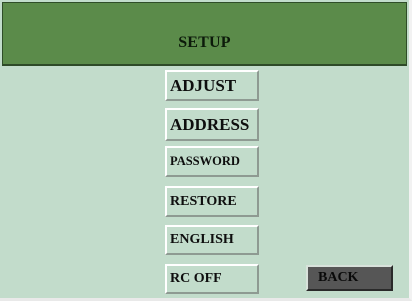 The image size is (412, 301). What do you see at coordinates (212, 240) in the screenshot?
I see `language-english-button: ENGLISH` at bounding box center [212, 240].